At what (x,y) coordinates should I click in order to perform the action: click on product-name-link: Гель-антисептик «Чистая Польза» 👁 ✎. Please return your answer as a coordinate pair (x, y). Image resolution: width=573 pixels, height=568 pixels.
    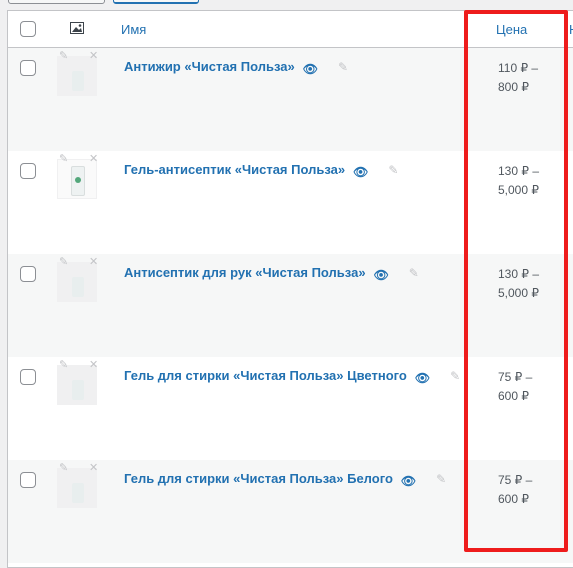
    Looking at the image, I should click on (261, 170).